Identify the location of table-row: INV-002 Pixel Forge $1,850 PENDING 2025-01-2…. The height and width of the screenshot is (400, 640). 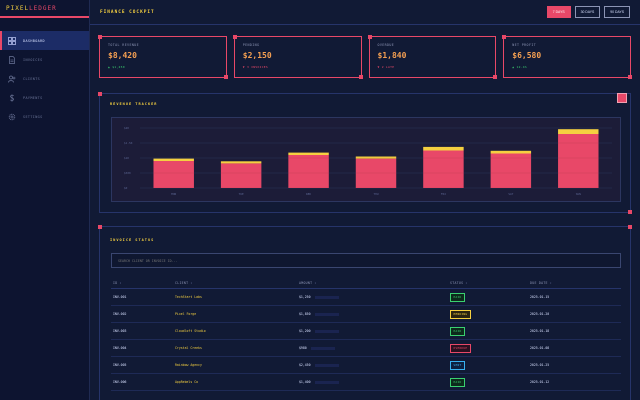
(366, 314).